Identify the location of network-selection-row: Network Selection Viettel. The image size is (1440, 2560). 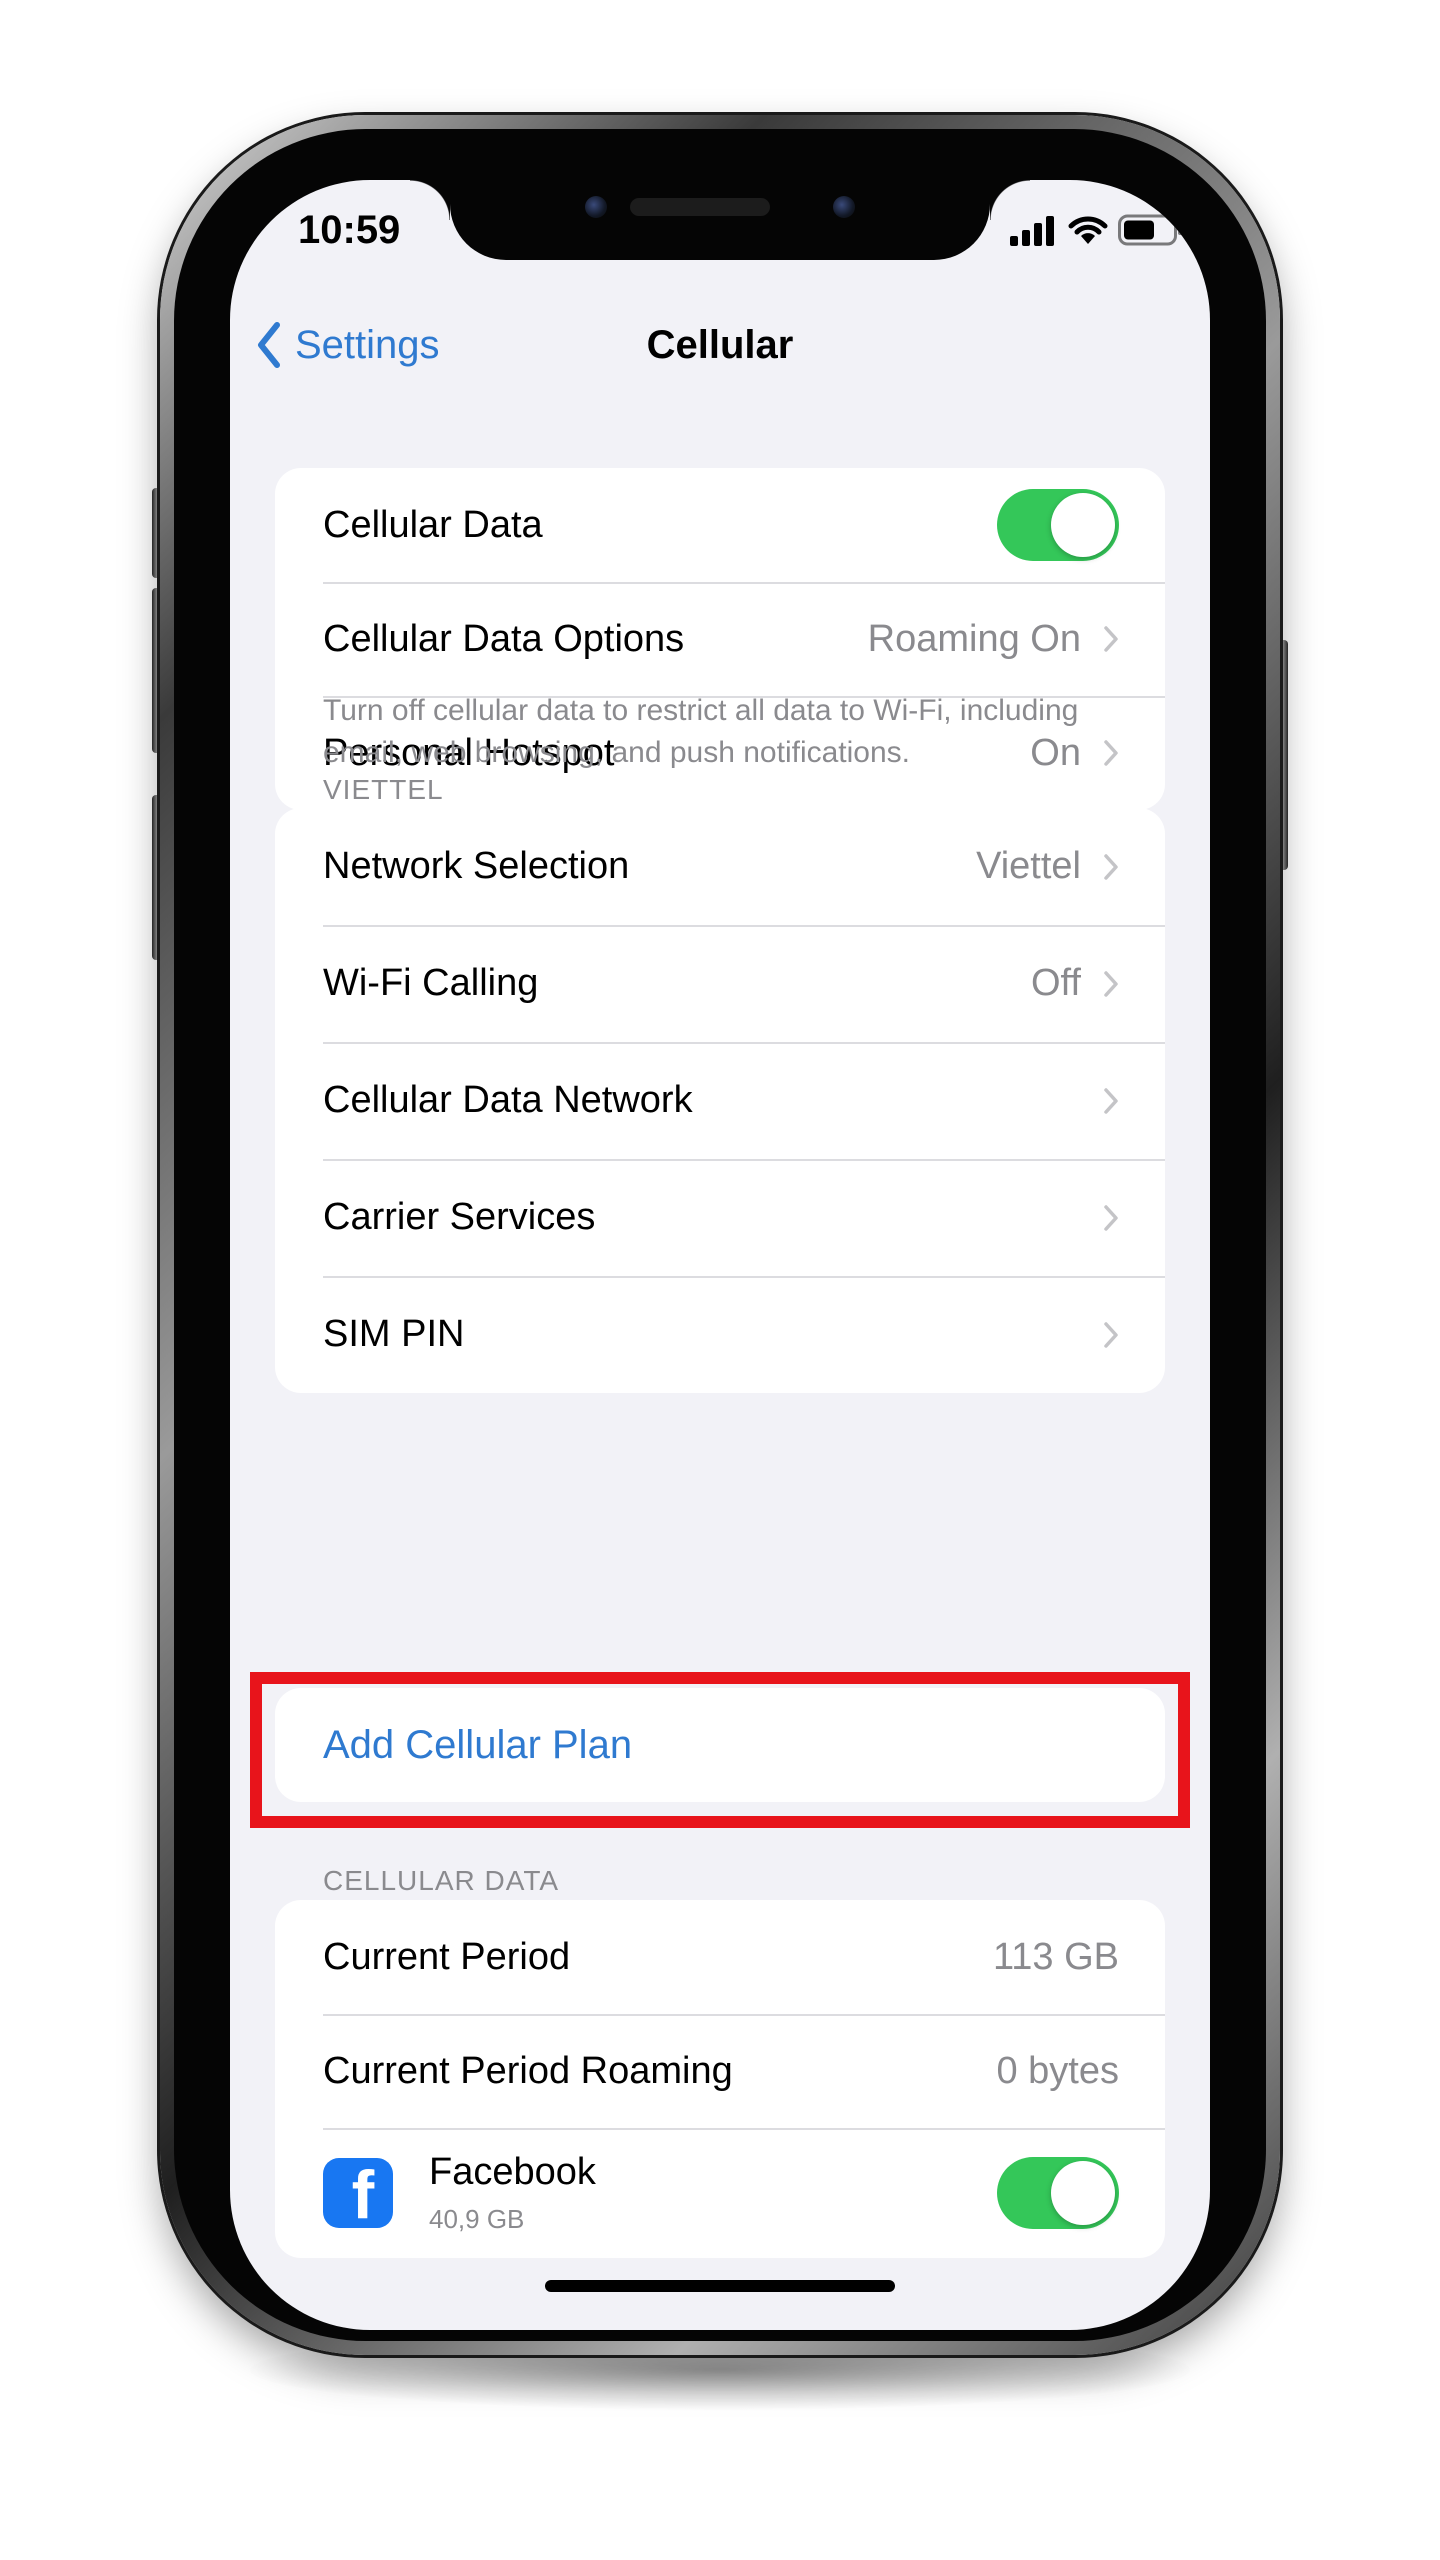
(720, 866).